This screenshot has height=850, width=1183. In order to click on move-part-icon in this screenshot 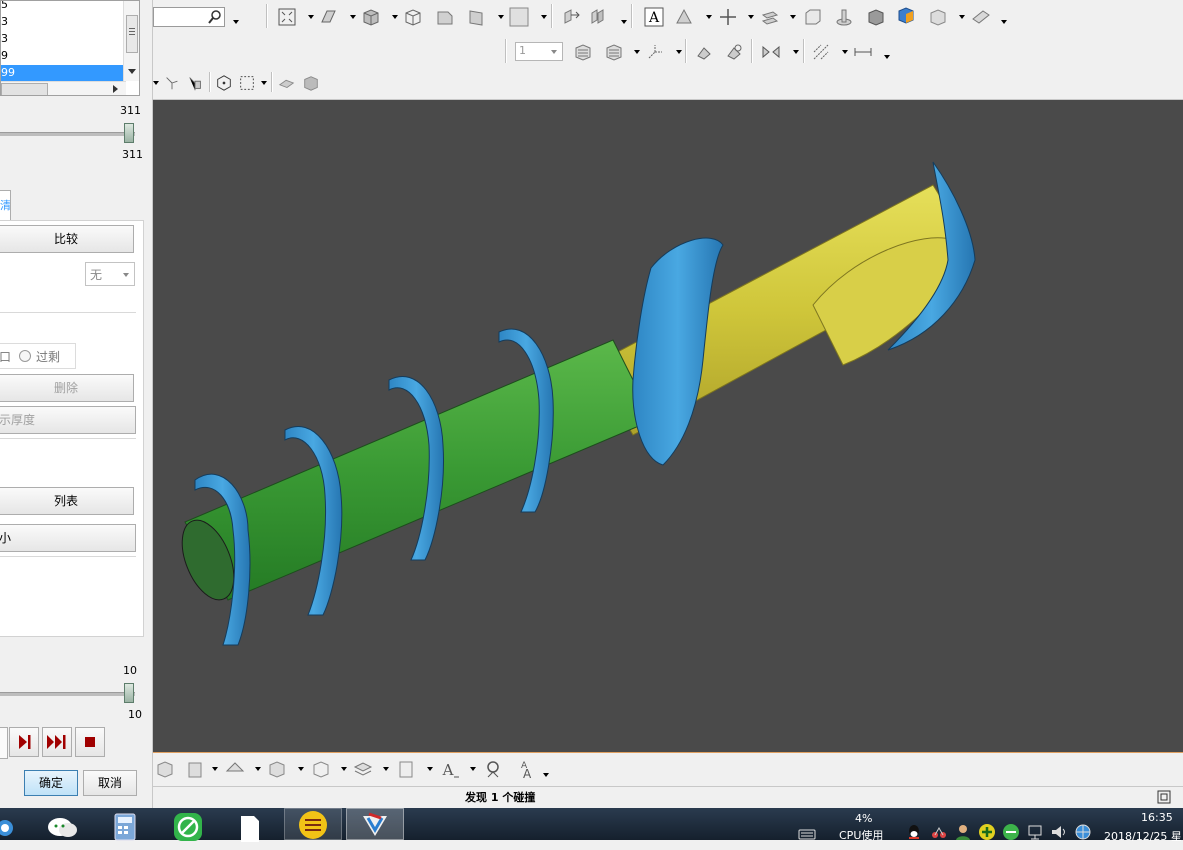, I will do `click(571, 17)`.